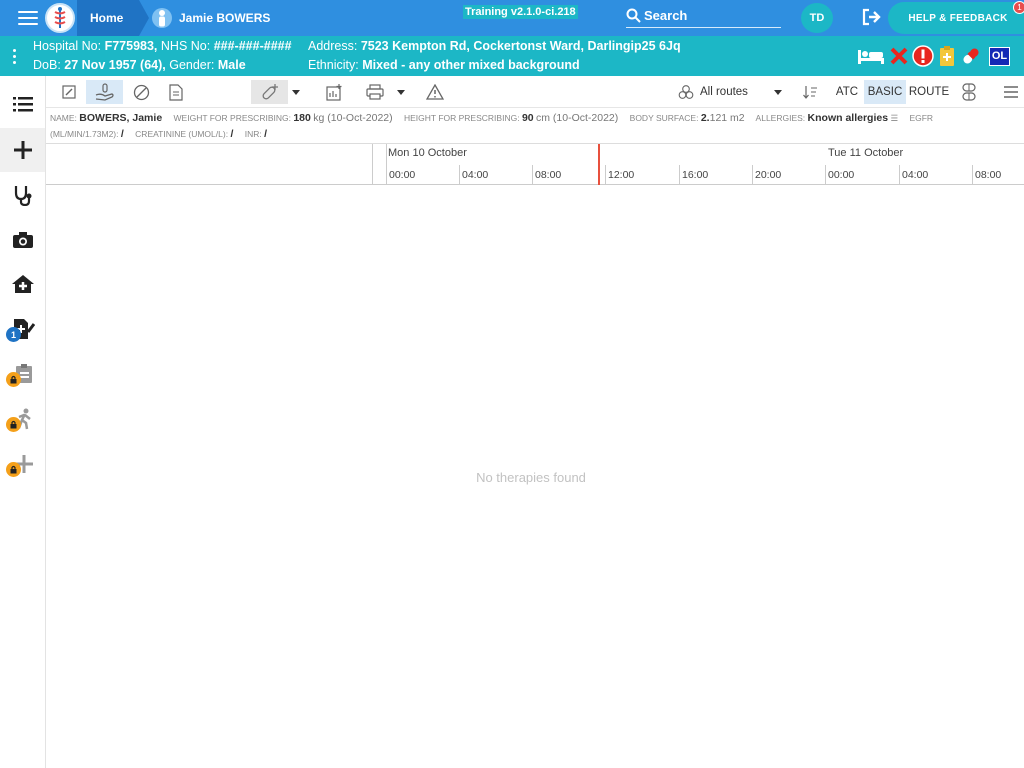  Describe the element at coordinates (885, 92) in the screenshot. I see `group-basic-button: BASIC` at that location.